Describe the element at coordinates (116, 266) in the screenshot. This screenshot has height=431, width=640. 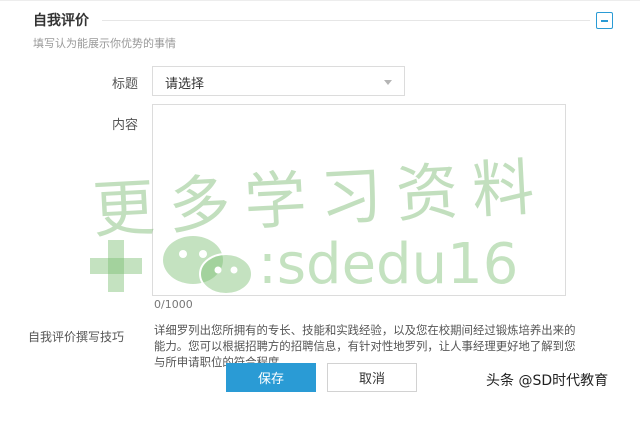
I see `plus-icon` at that location.